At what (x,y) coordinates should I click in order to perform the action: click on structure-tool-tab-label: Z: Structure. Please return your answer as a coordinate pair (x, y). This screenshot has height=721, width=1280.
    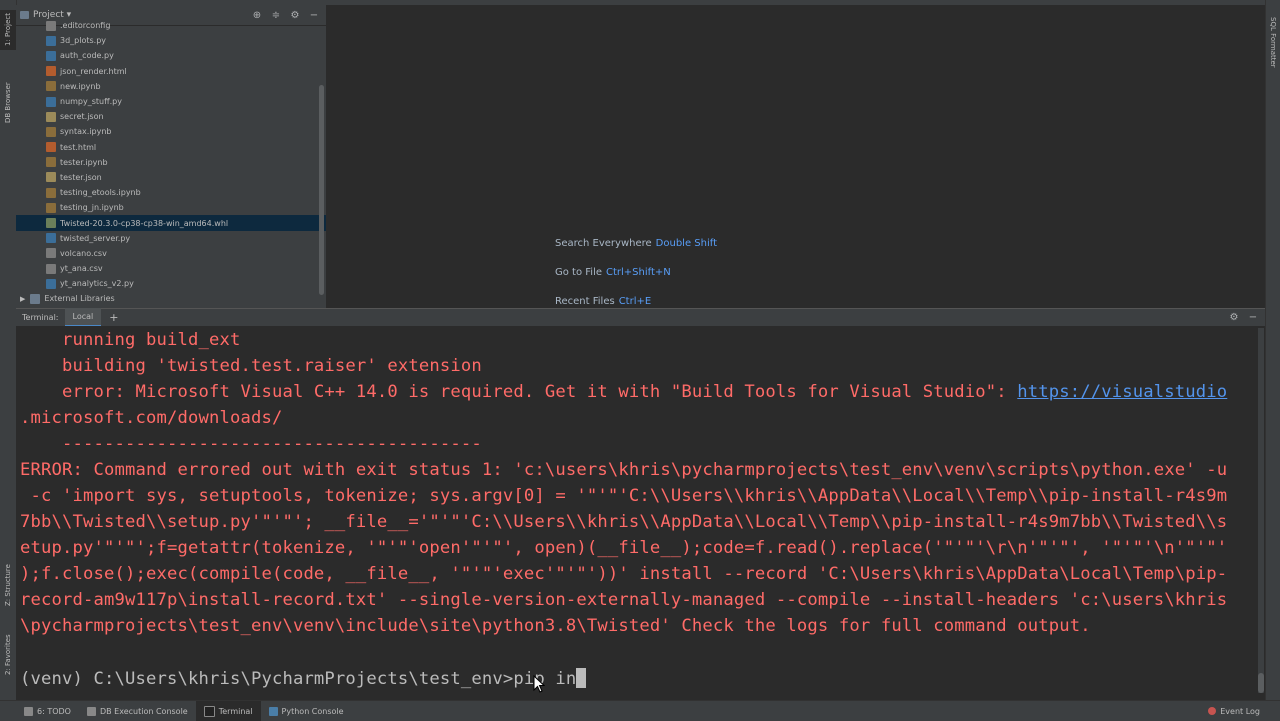
    Looking at the image, I should click on (8, 585).